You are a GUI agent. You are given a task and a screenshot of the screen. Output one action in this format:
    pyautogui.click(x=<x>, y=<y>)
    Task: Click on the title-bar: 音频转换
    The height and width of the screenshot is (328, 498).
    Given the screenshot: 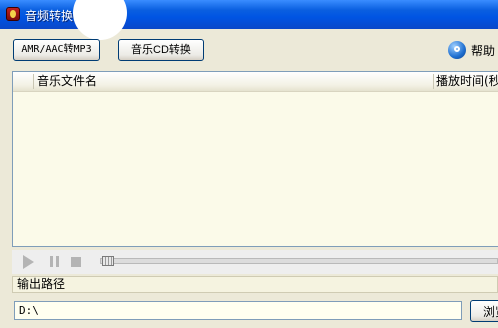 What is the action you would take?
    pyautogui.click(x=249, y=20)
    